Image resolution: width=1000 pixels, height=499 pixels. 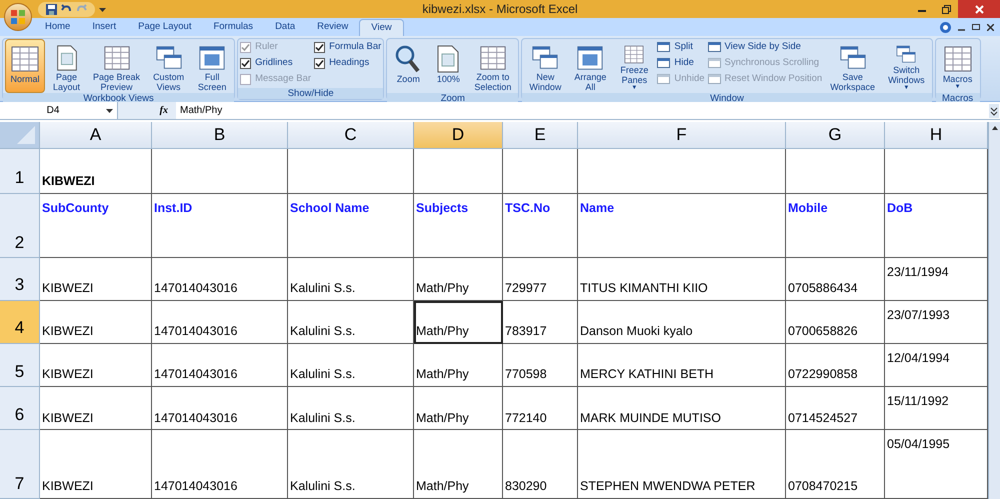 I want to click on column-header: E, so click(x=540, y=136).